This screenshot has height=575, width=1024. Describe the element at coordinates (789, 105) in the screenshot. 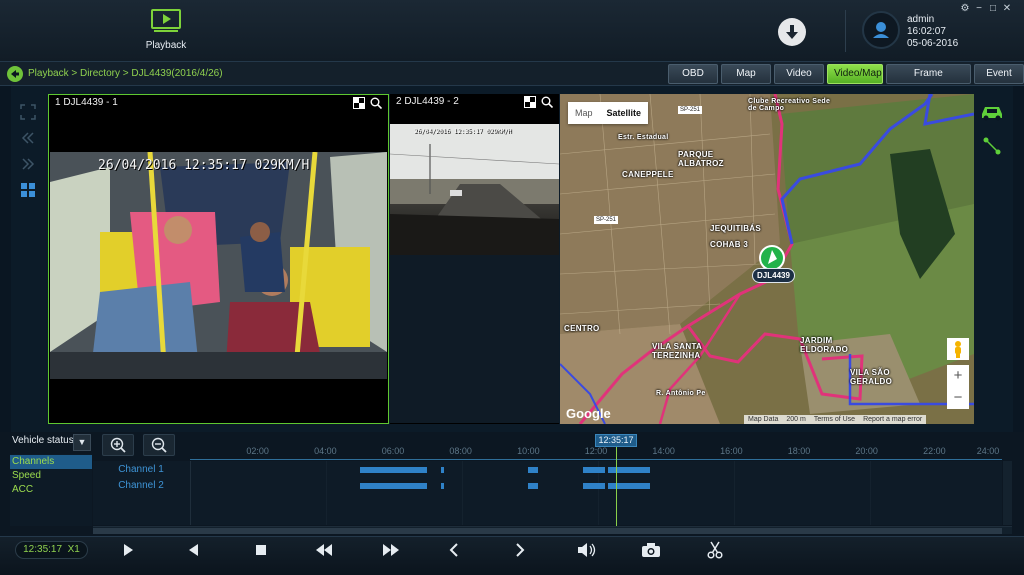

I see `map-label-clube: Clube Recreativo Sede de Campo` at that location.